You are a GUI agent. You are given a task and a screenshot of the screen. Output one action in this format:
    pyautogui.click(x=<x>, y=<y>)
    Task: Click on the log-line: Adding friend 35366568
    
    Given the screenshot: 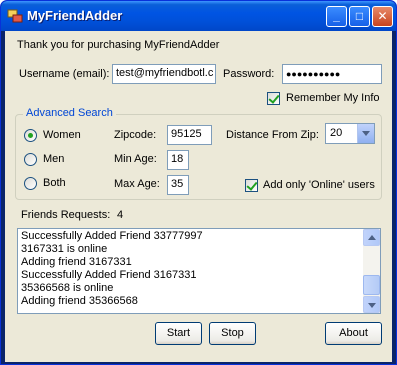 What is the action you would take?
    pyautogui.click(x=79, y=301)
    